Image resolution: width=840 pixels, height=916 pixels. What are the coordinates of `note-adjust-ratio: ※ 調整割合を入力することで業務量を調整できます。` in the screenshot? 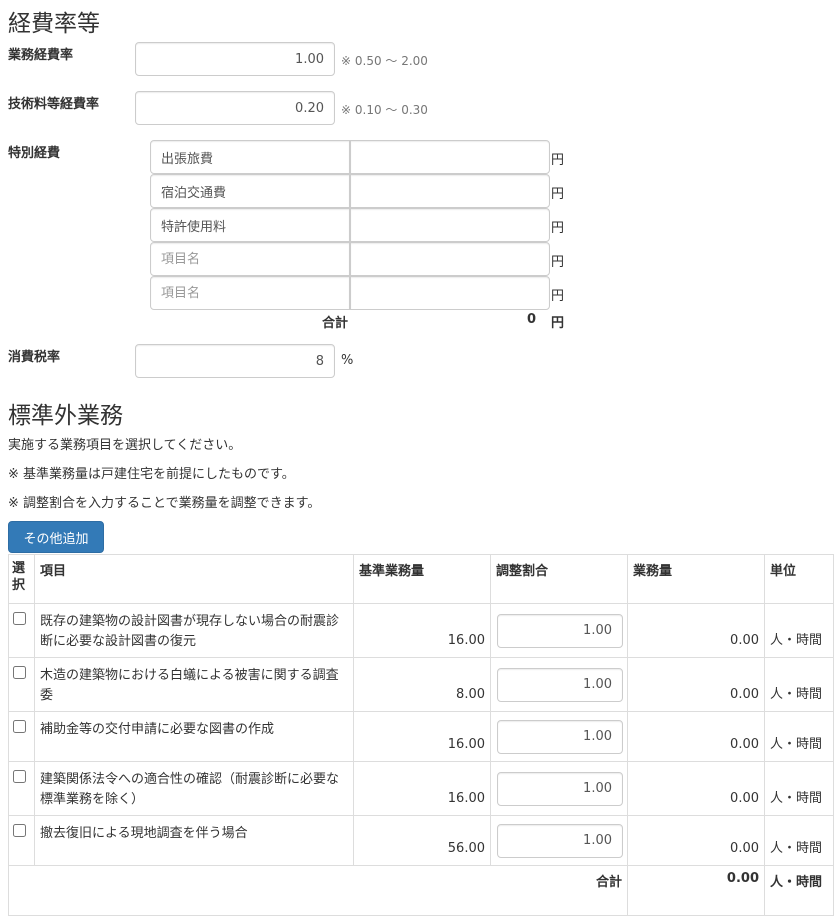 It's located at (164, 503).